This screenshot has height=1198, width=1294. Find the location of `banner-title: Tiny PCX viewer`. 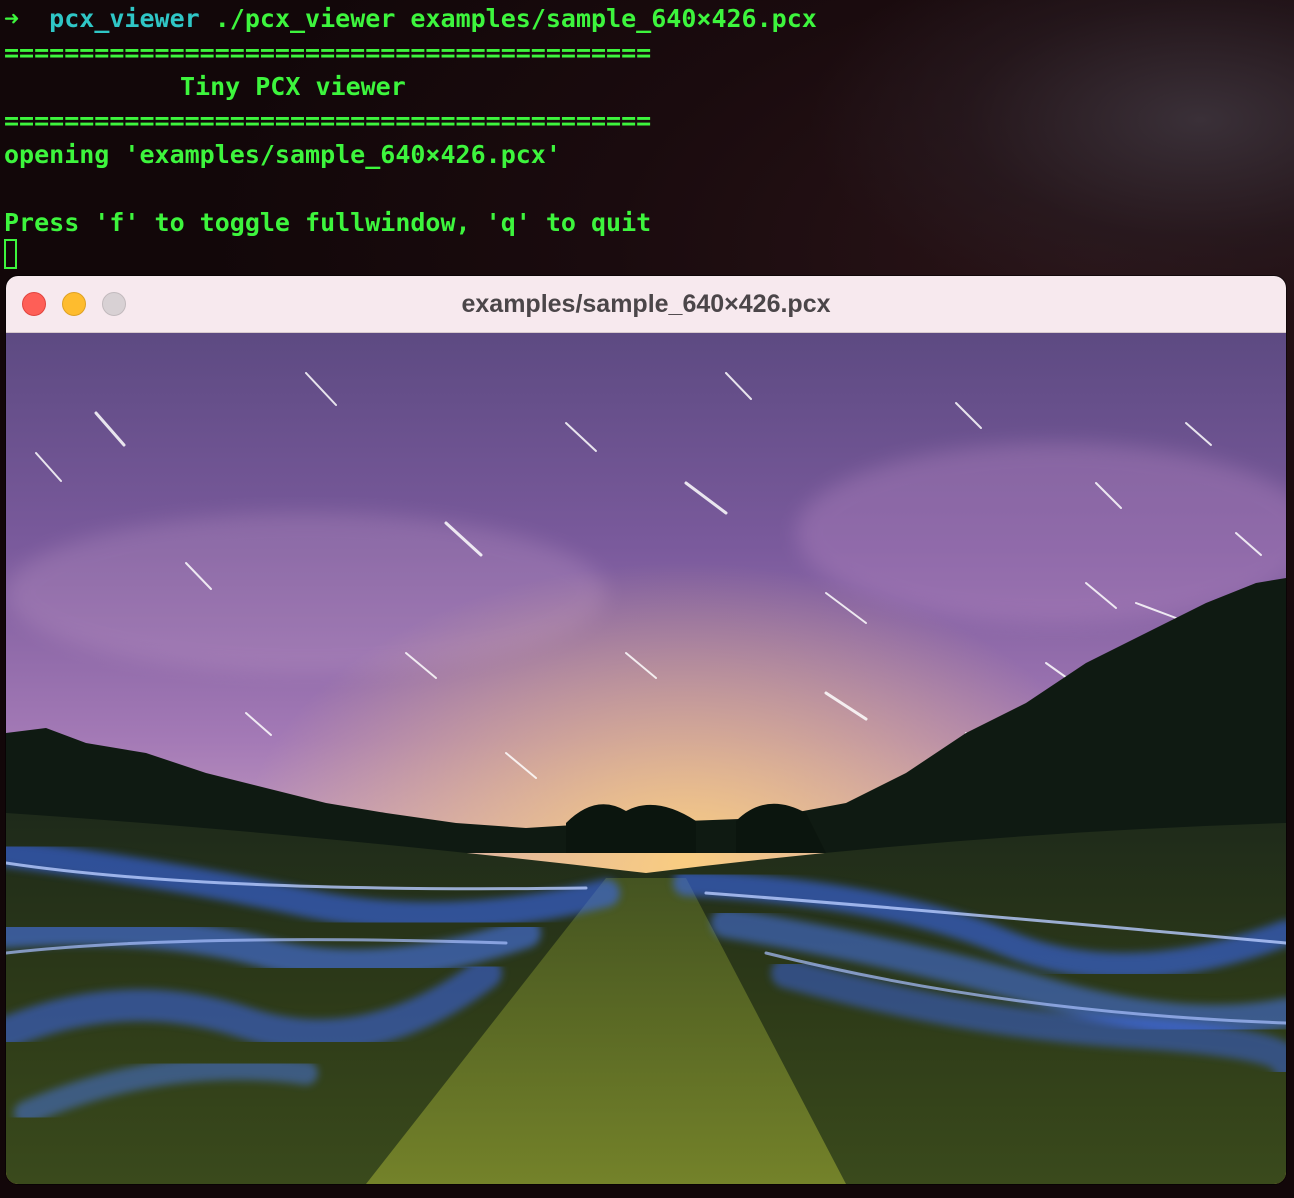

banner-title: Tiny PCX viewer is located at coordinates (293, 86).